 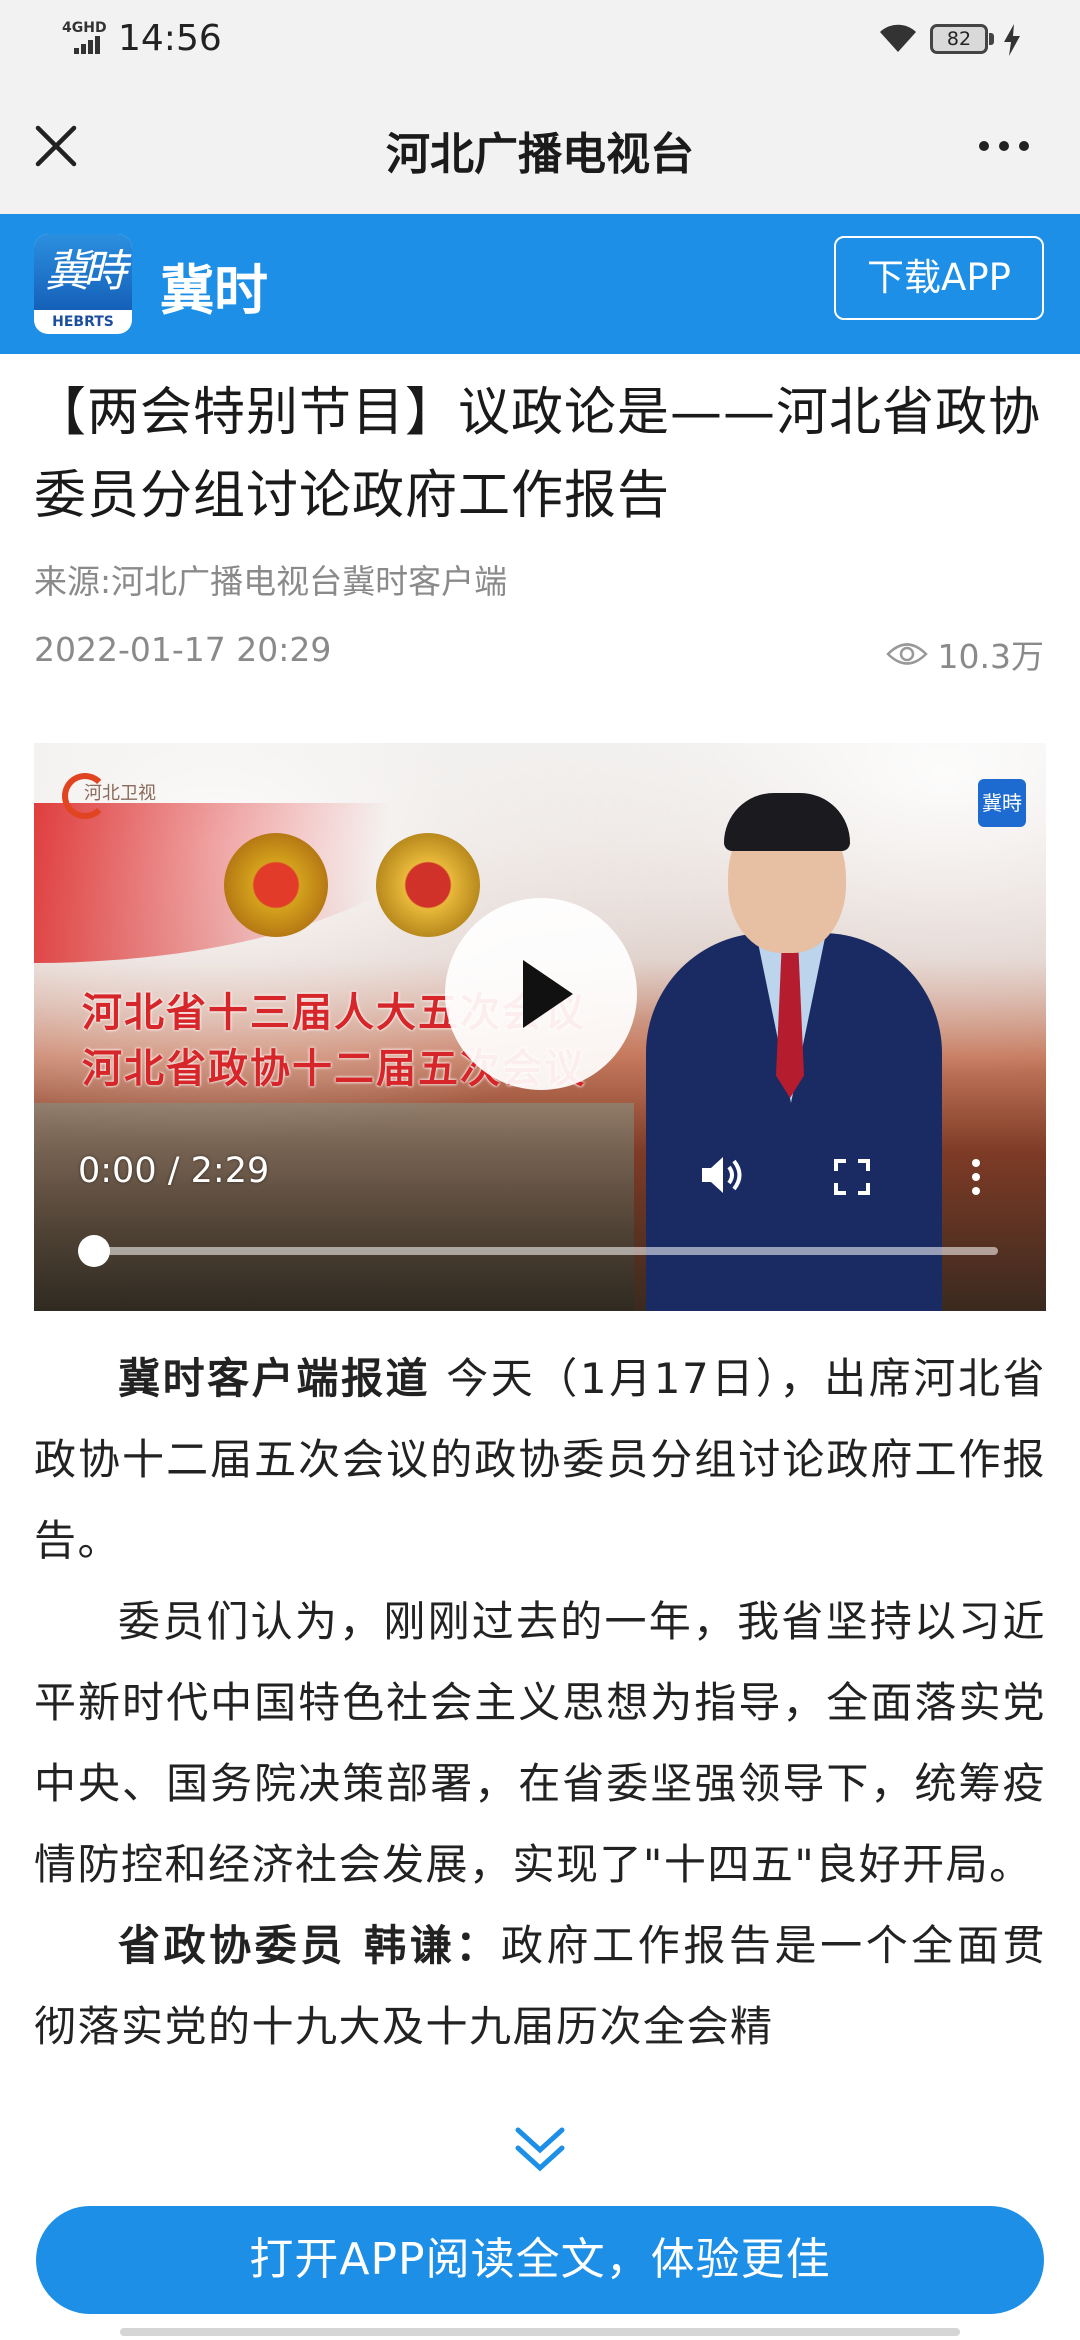 I want to click on cppcc-emblem-icon, so click(x=428, y=885).